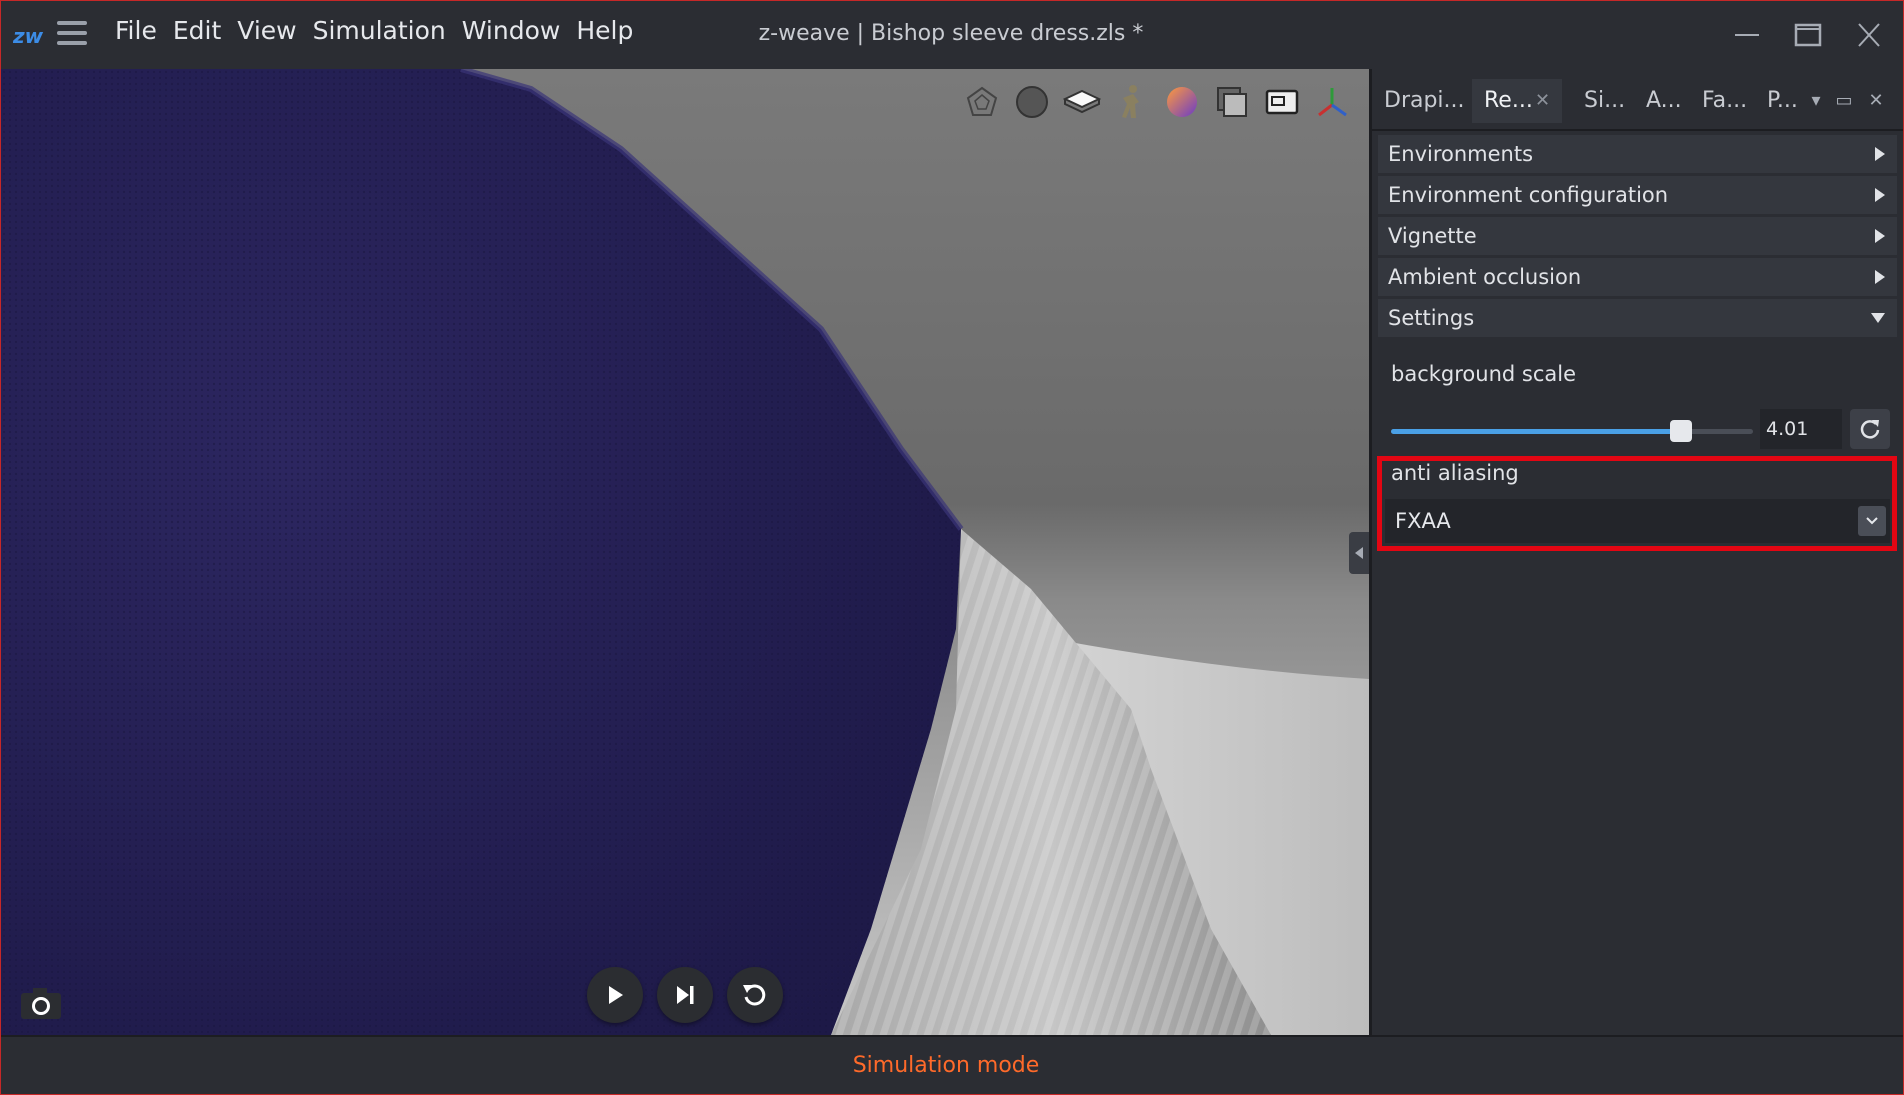  I want to click on zw-logo-icon: zw, so click(29, 35).